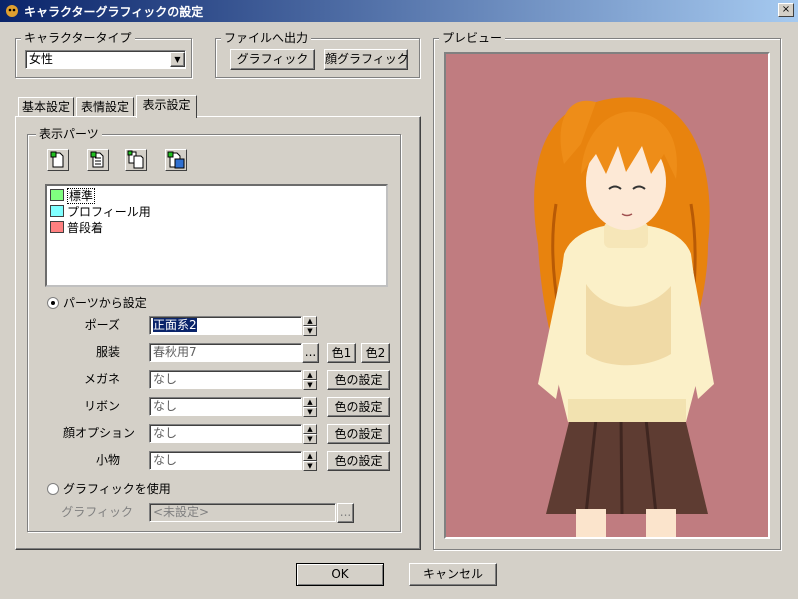 The image size is (798, 599). I want to click on new-document-icon, so click(57, 159).